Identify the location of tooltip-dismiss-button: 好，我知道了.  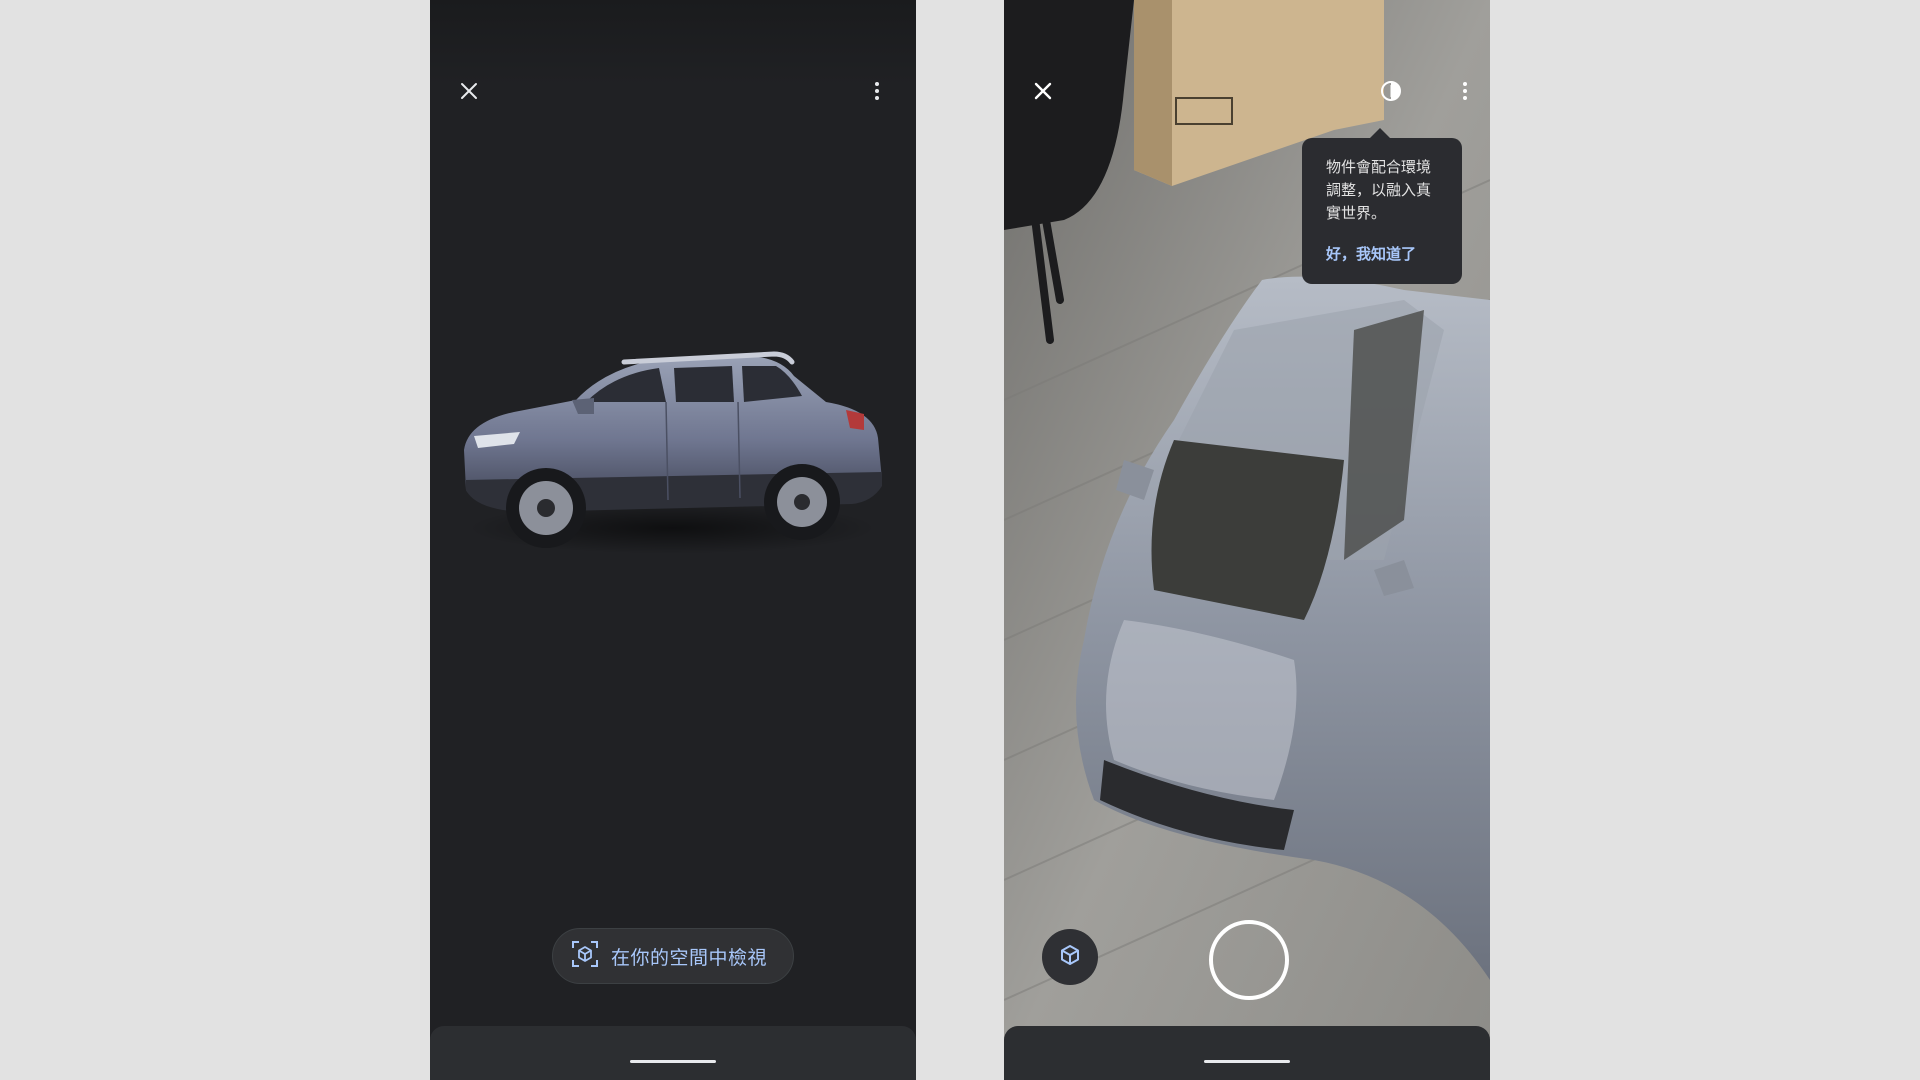
(1385, 253).